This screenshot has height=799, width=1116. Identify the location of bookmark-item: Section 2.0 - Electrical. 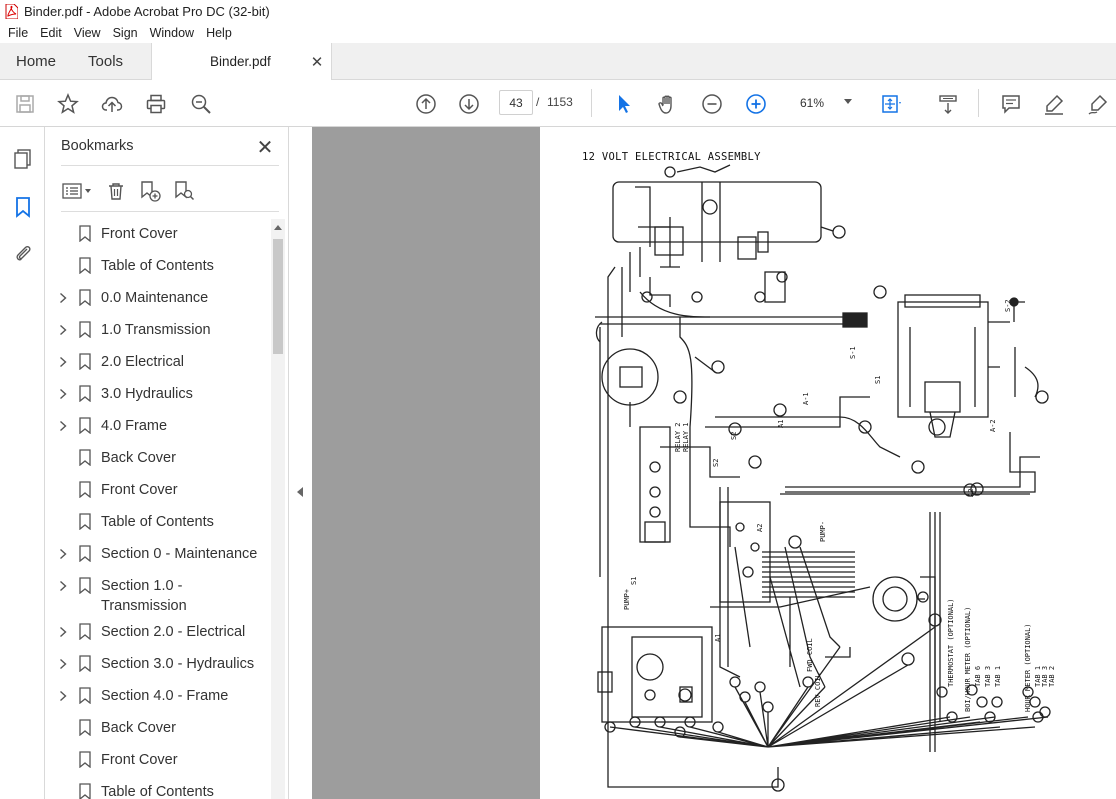
(156, 637).